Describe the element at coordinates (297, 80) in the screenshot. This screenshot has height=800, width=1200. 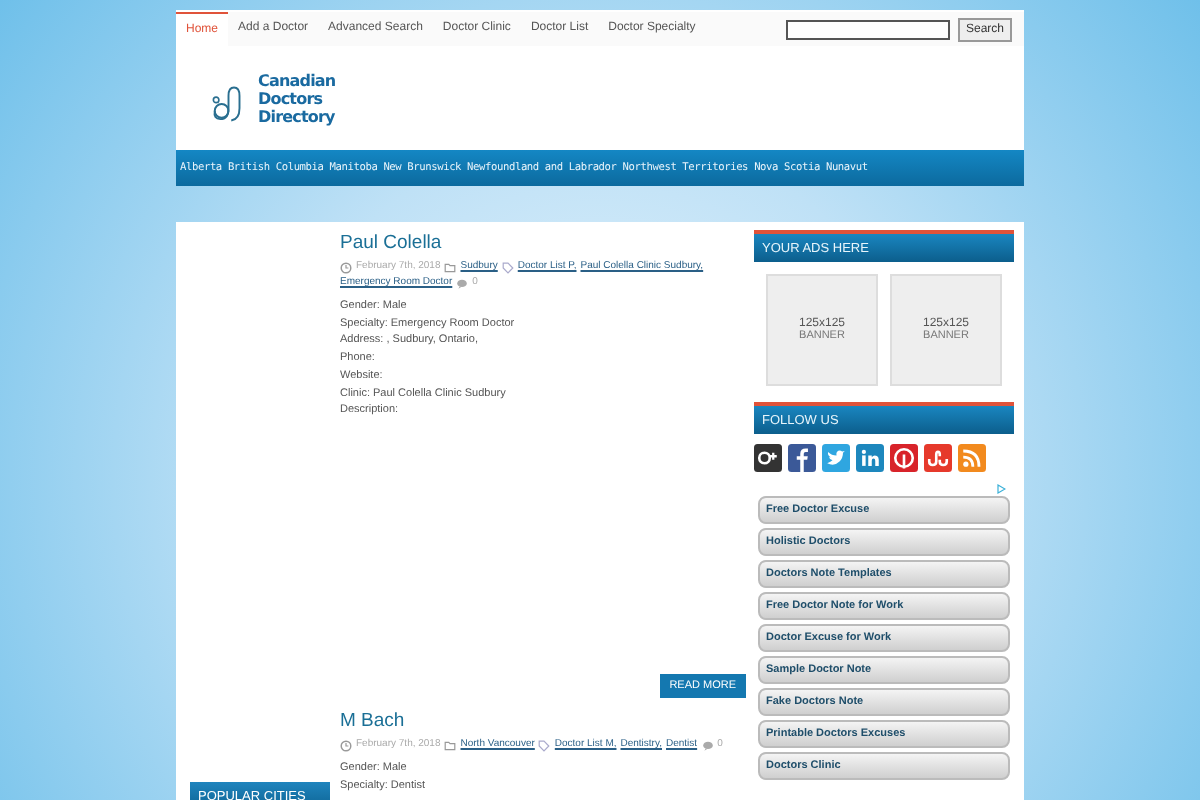
I see `logo-text: Canadian` at that location.